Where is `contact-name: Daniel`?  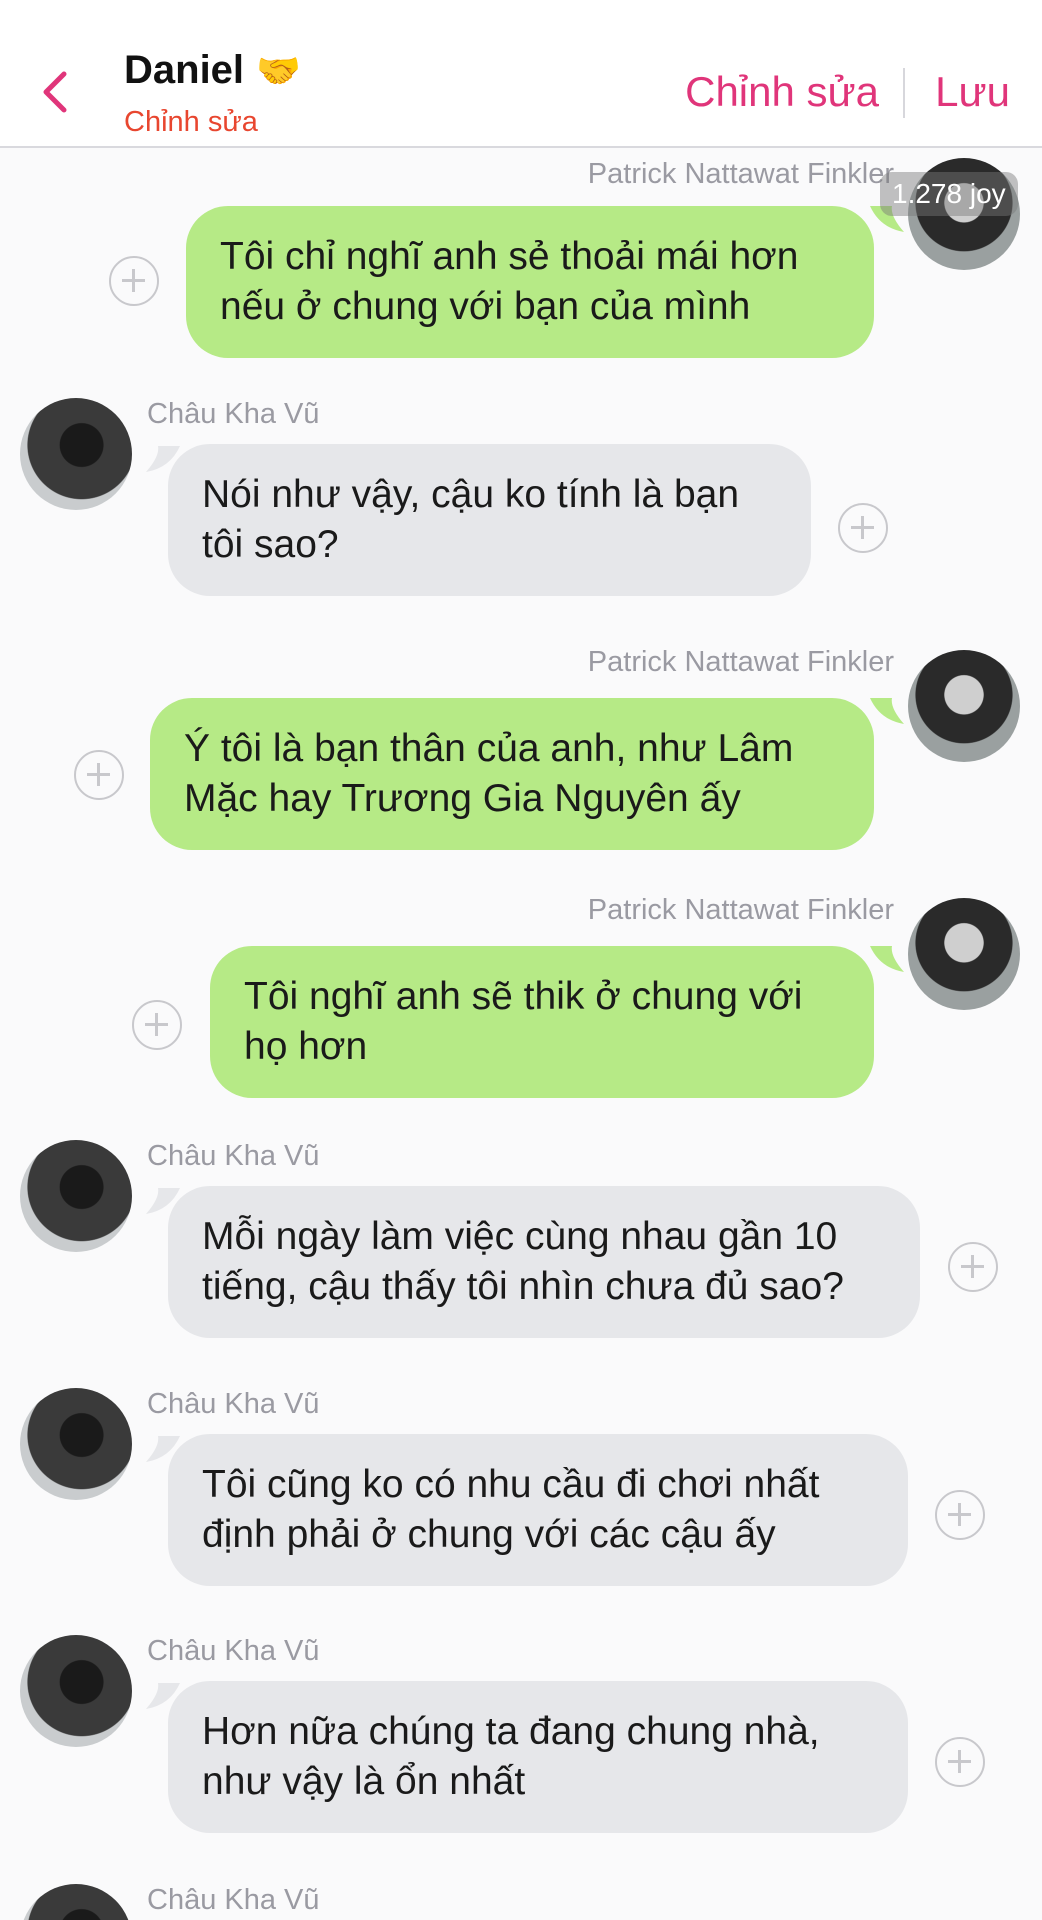
contact-name: Daniel is located at coordinates (184, 70).